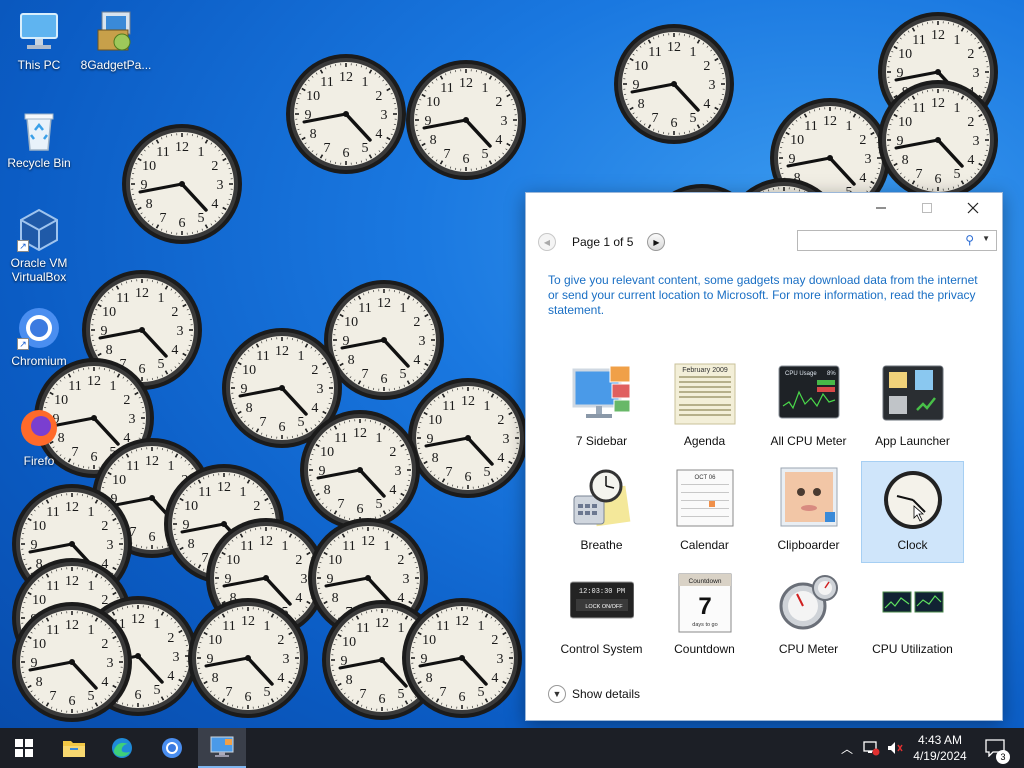 The height and width of the screenshot is (768, 1024). Describe the element at coordinates (313, 134) in the screenshot. I see `svg-text: 8` at that location.